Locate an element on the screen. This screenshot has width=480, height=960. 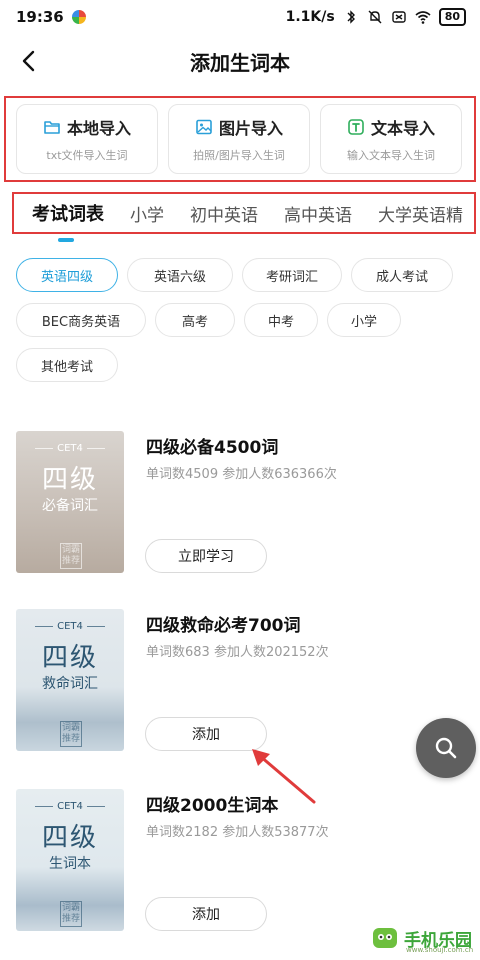
status-right: 1.1K/s 80 is located at coordinates (376, 17).